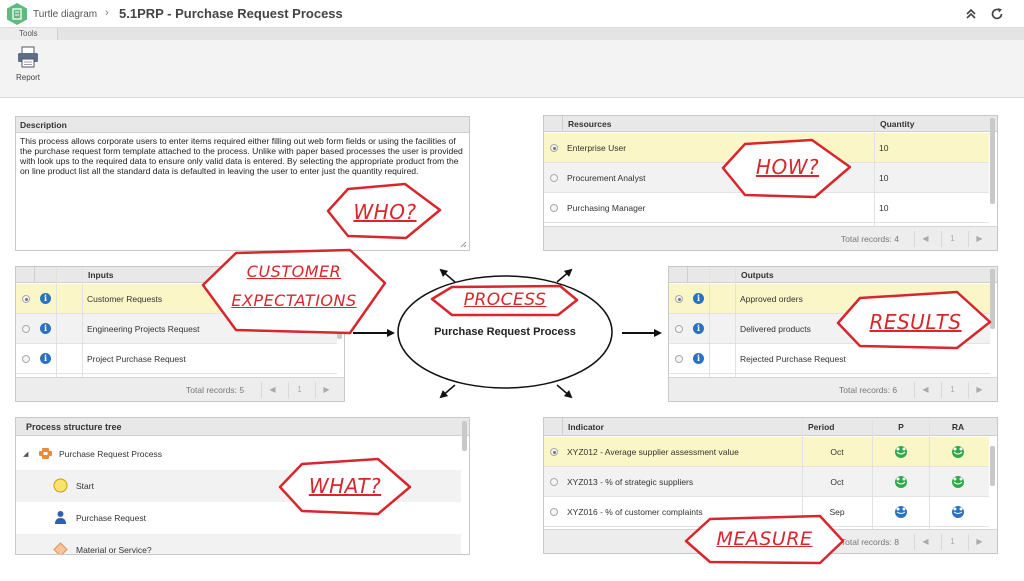  I want to click on column-header-ra: RA, so click(957, 427).